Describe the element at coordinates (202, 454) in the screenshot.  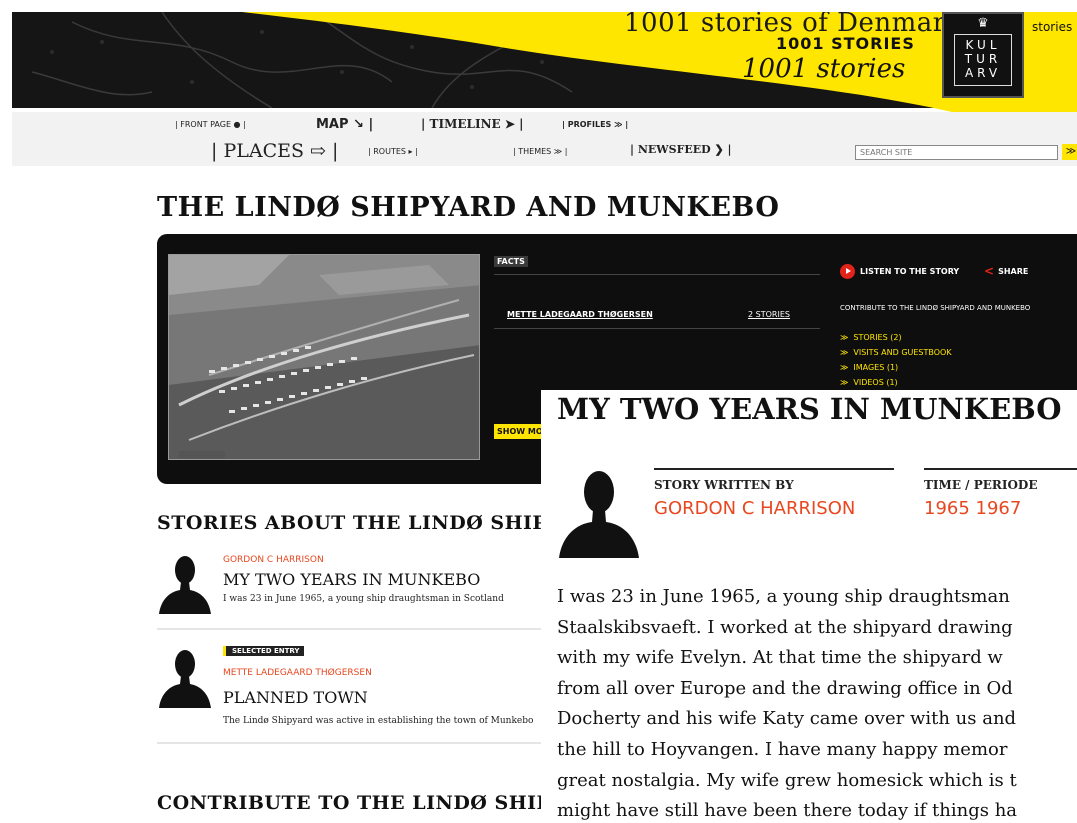
I see `photo-caption-tag` at that location.